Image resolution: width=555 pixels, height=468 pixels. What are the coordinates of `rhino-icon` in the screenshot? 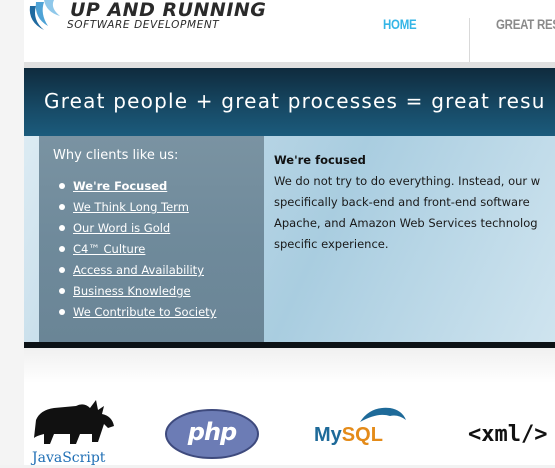 It's located at (74, 422).